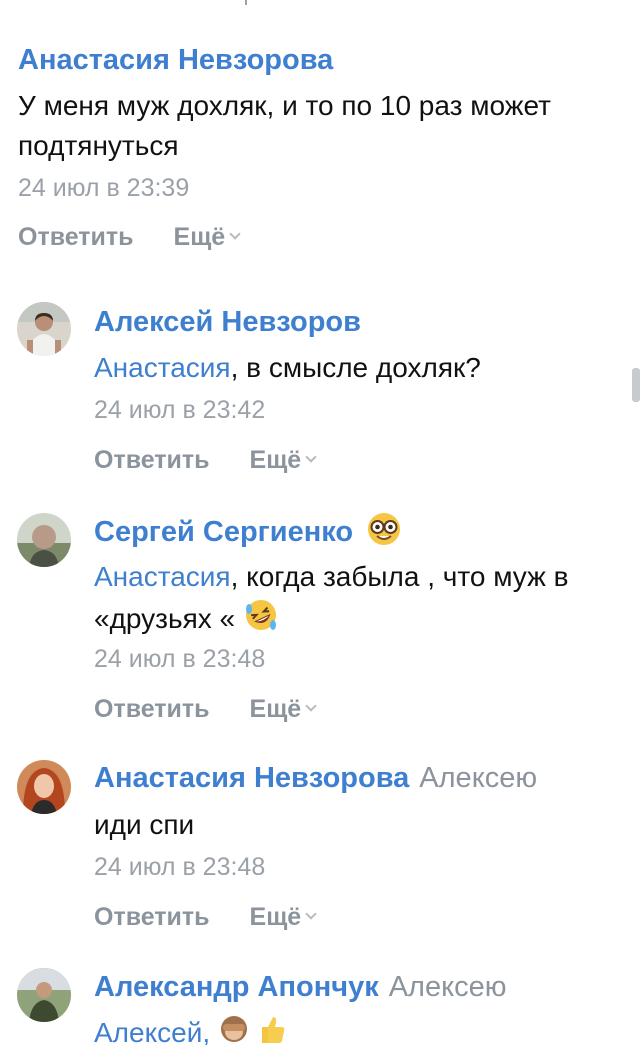 The height and width of the screenshot is (1045, 640). Describe the element at coordinates (355, 367) in the screenshot. I see `comment-text-body: , в смысле дохляк?` at that location.